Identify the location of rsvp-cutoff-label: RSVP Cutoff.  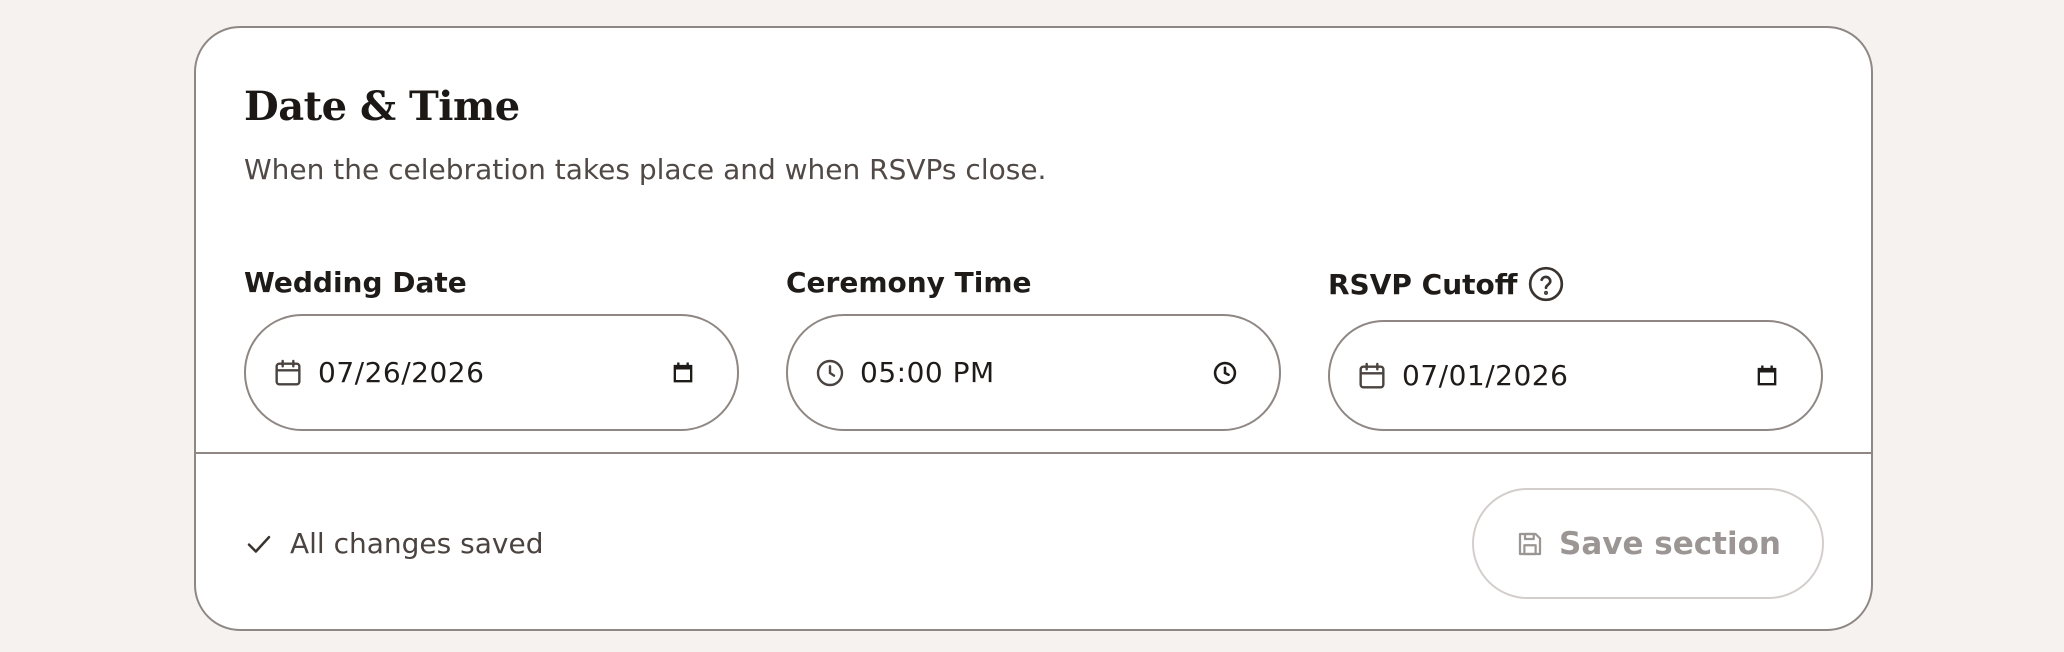
(1423, 284).